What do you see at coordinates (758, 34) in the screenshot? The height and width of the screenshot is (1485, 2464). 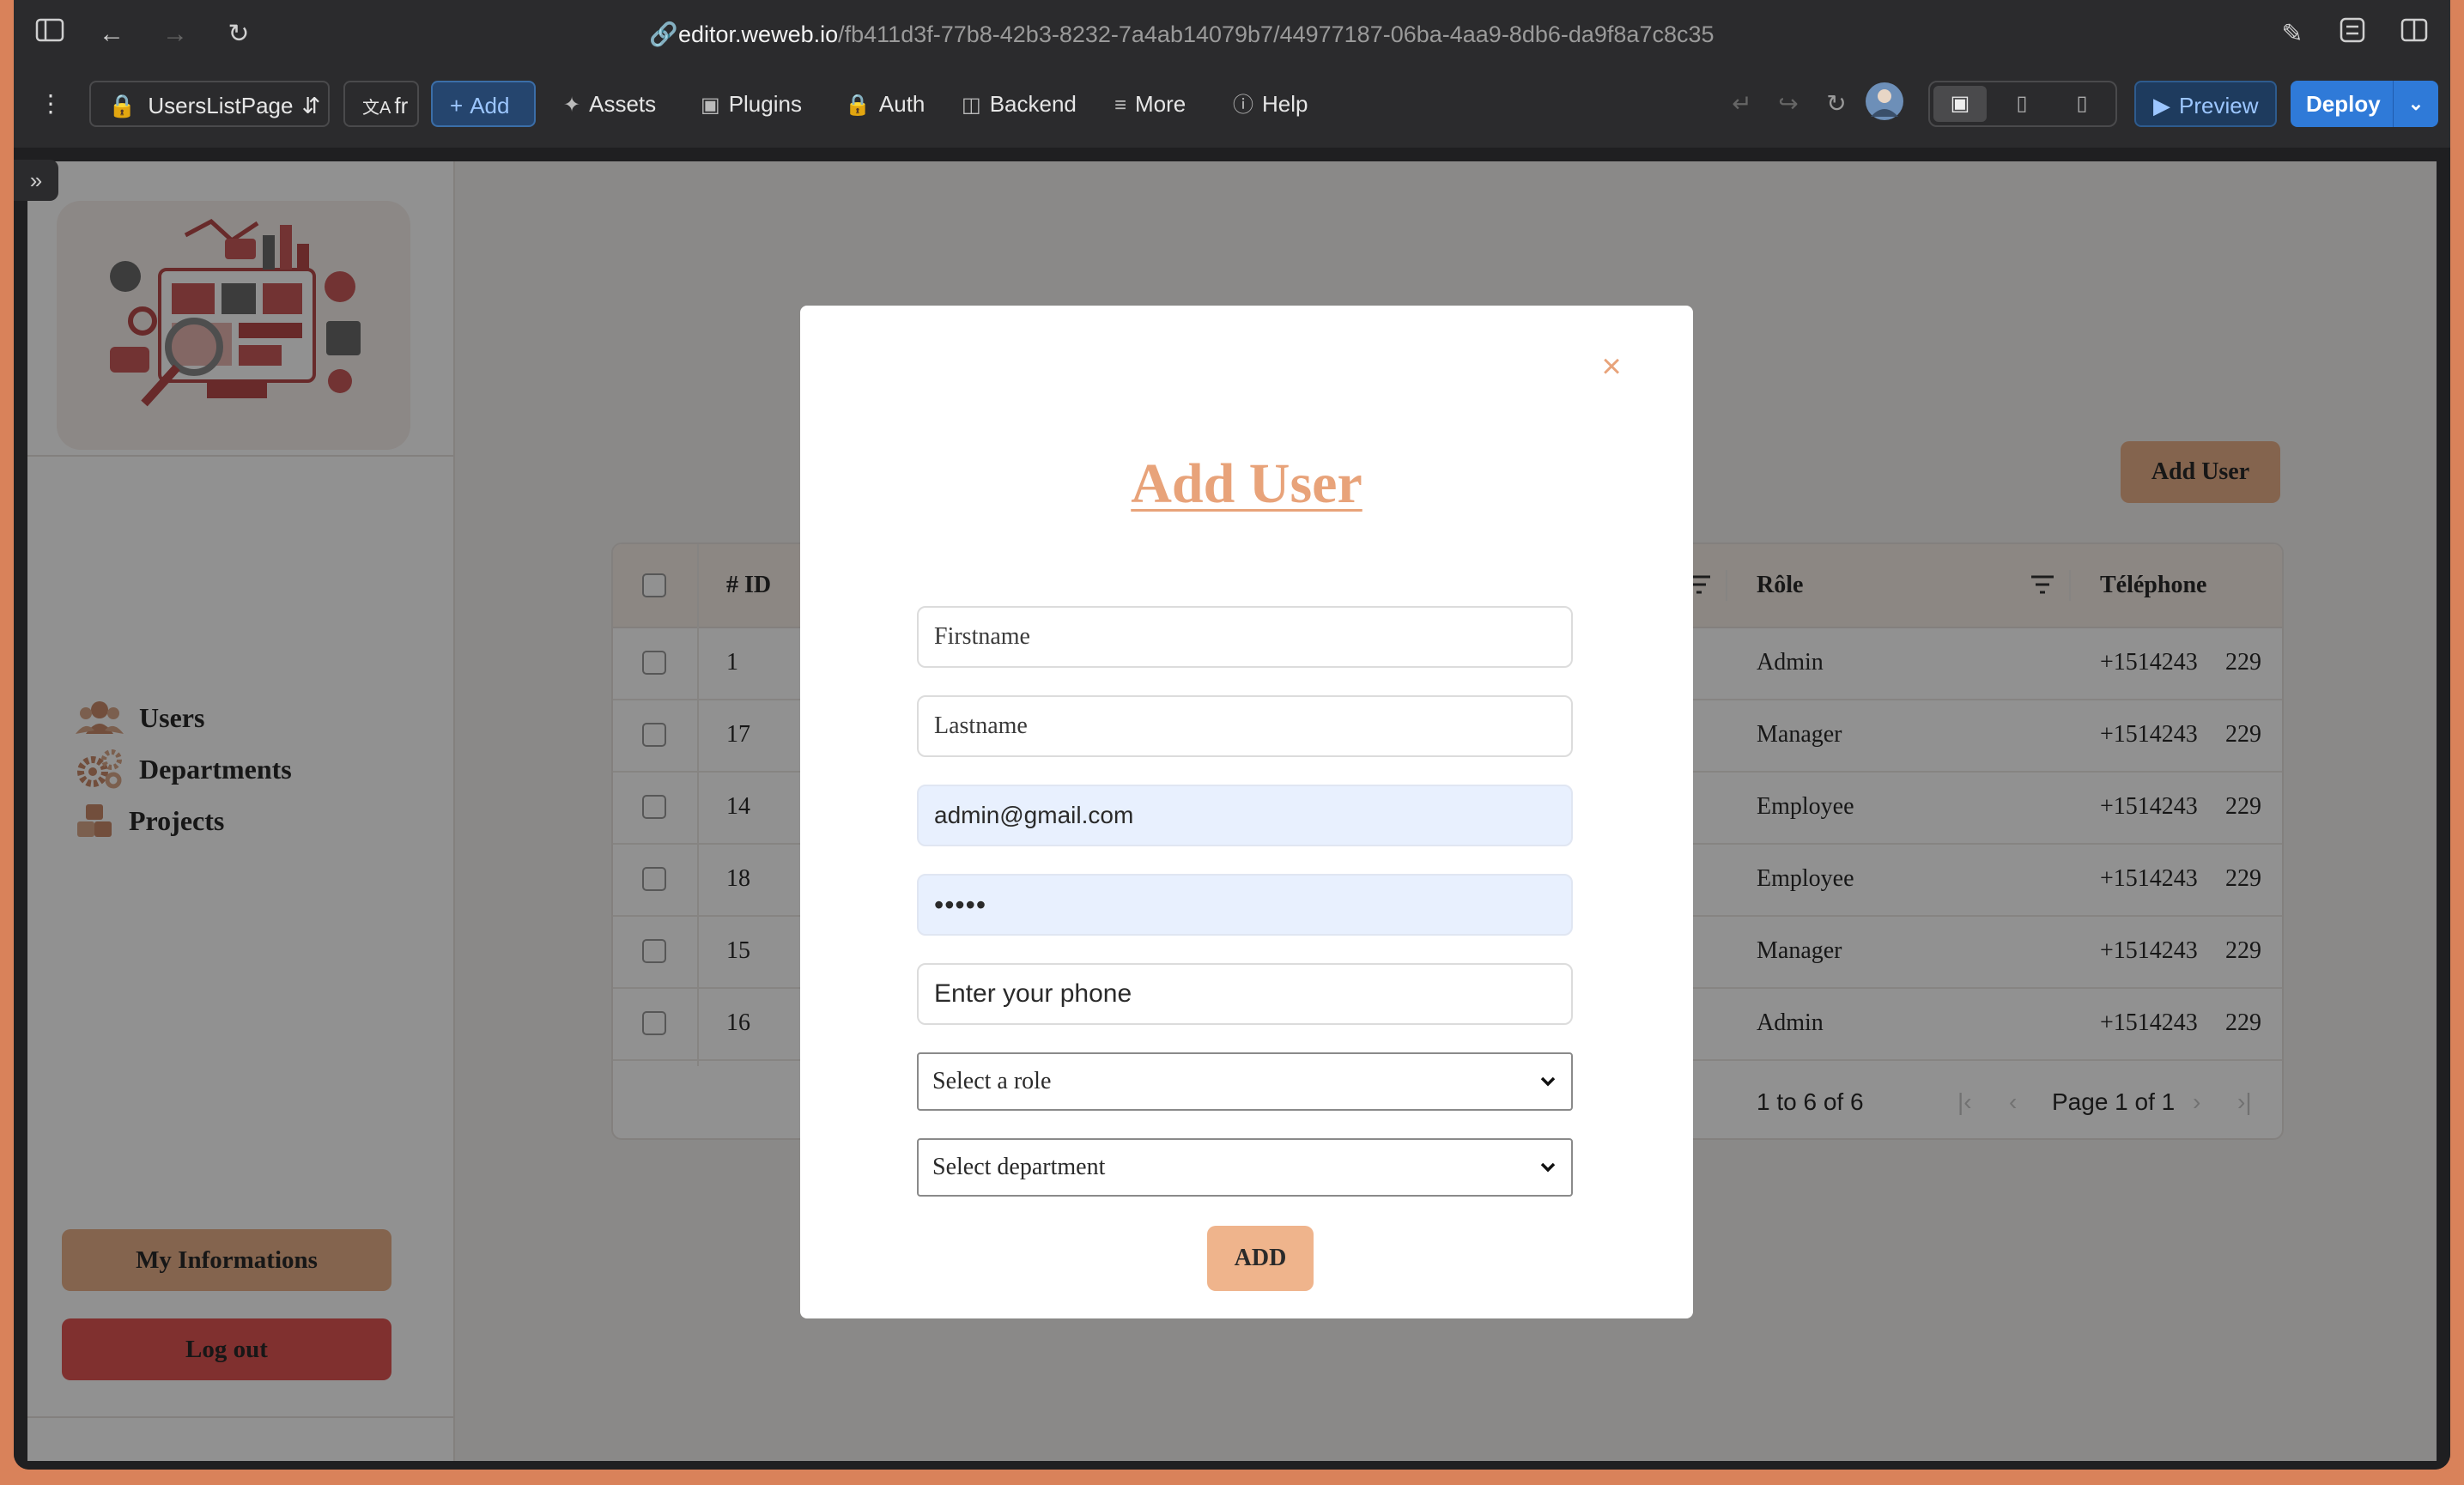 I see `url-host: editor.weweb.io` at bounding box center [758, 34].